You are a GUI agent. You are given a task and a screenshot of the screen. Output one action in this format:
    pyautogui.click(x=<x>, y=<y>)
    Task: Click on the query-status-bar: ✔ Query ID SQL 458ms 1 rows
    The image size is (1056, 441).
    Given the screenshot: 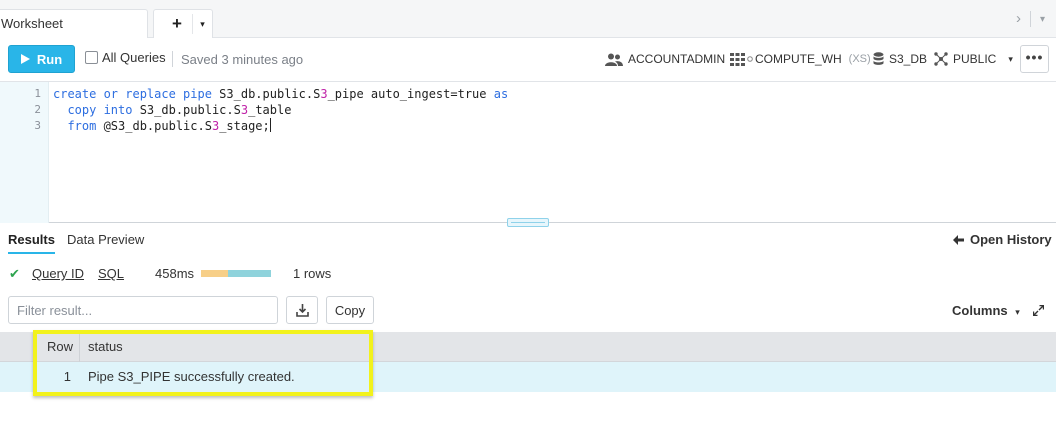 What is the action you would take?
    pyautogui.click(x=528, y=274)
    